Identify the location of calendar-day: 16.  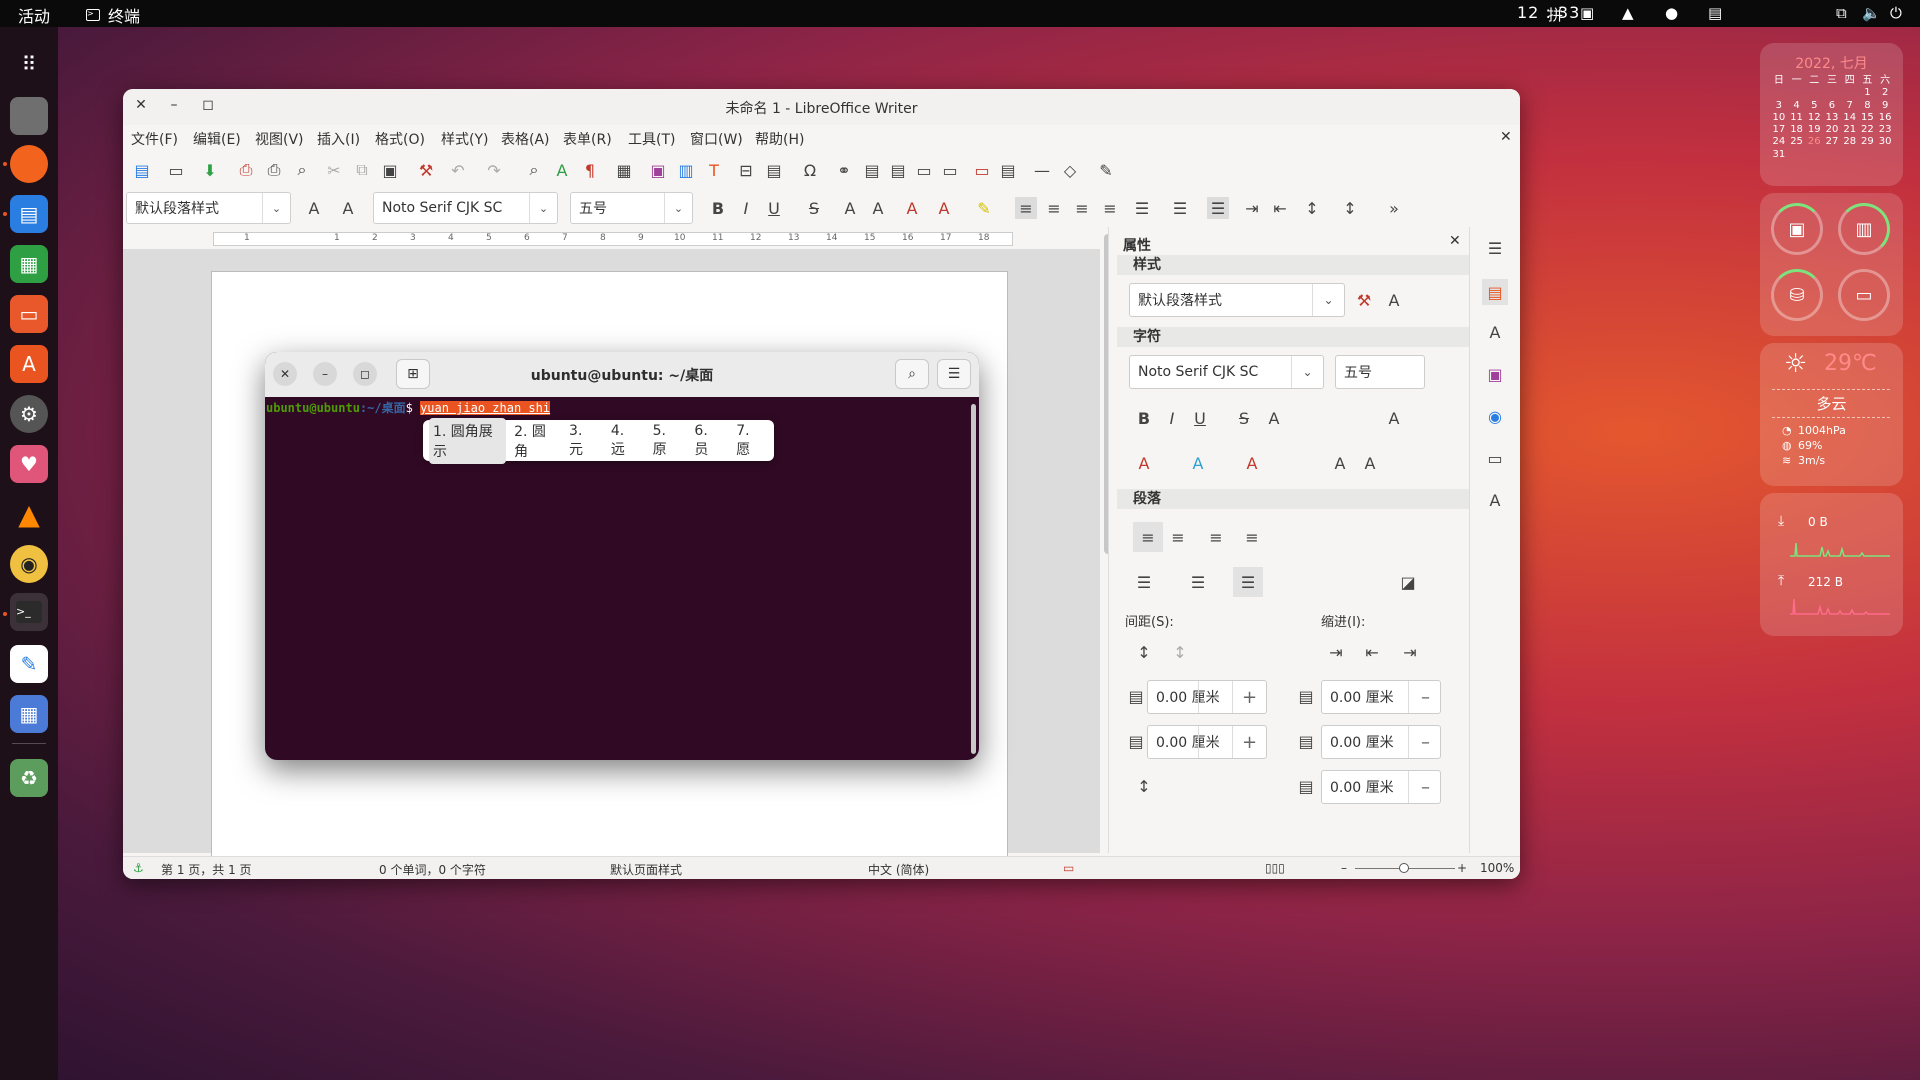
(1885, 118).